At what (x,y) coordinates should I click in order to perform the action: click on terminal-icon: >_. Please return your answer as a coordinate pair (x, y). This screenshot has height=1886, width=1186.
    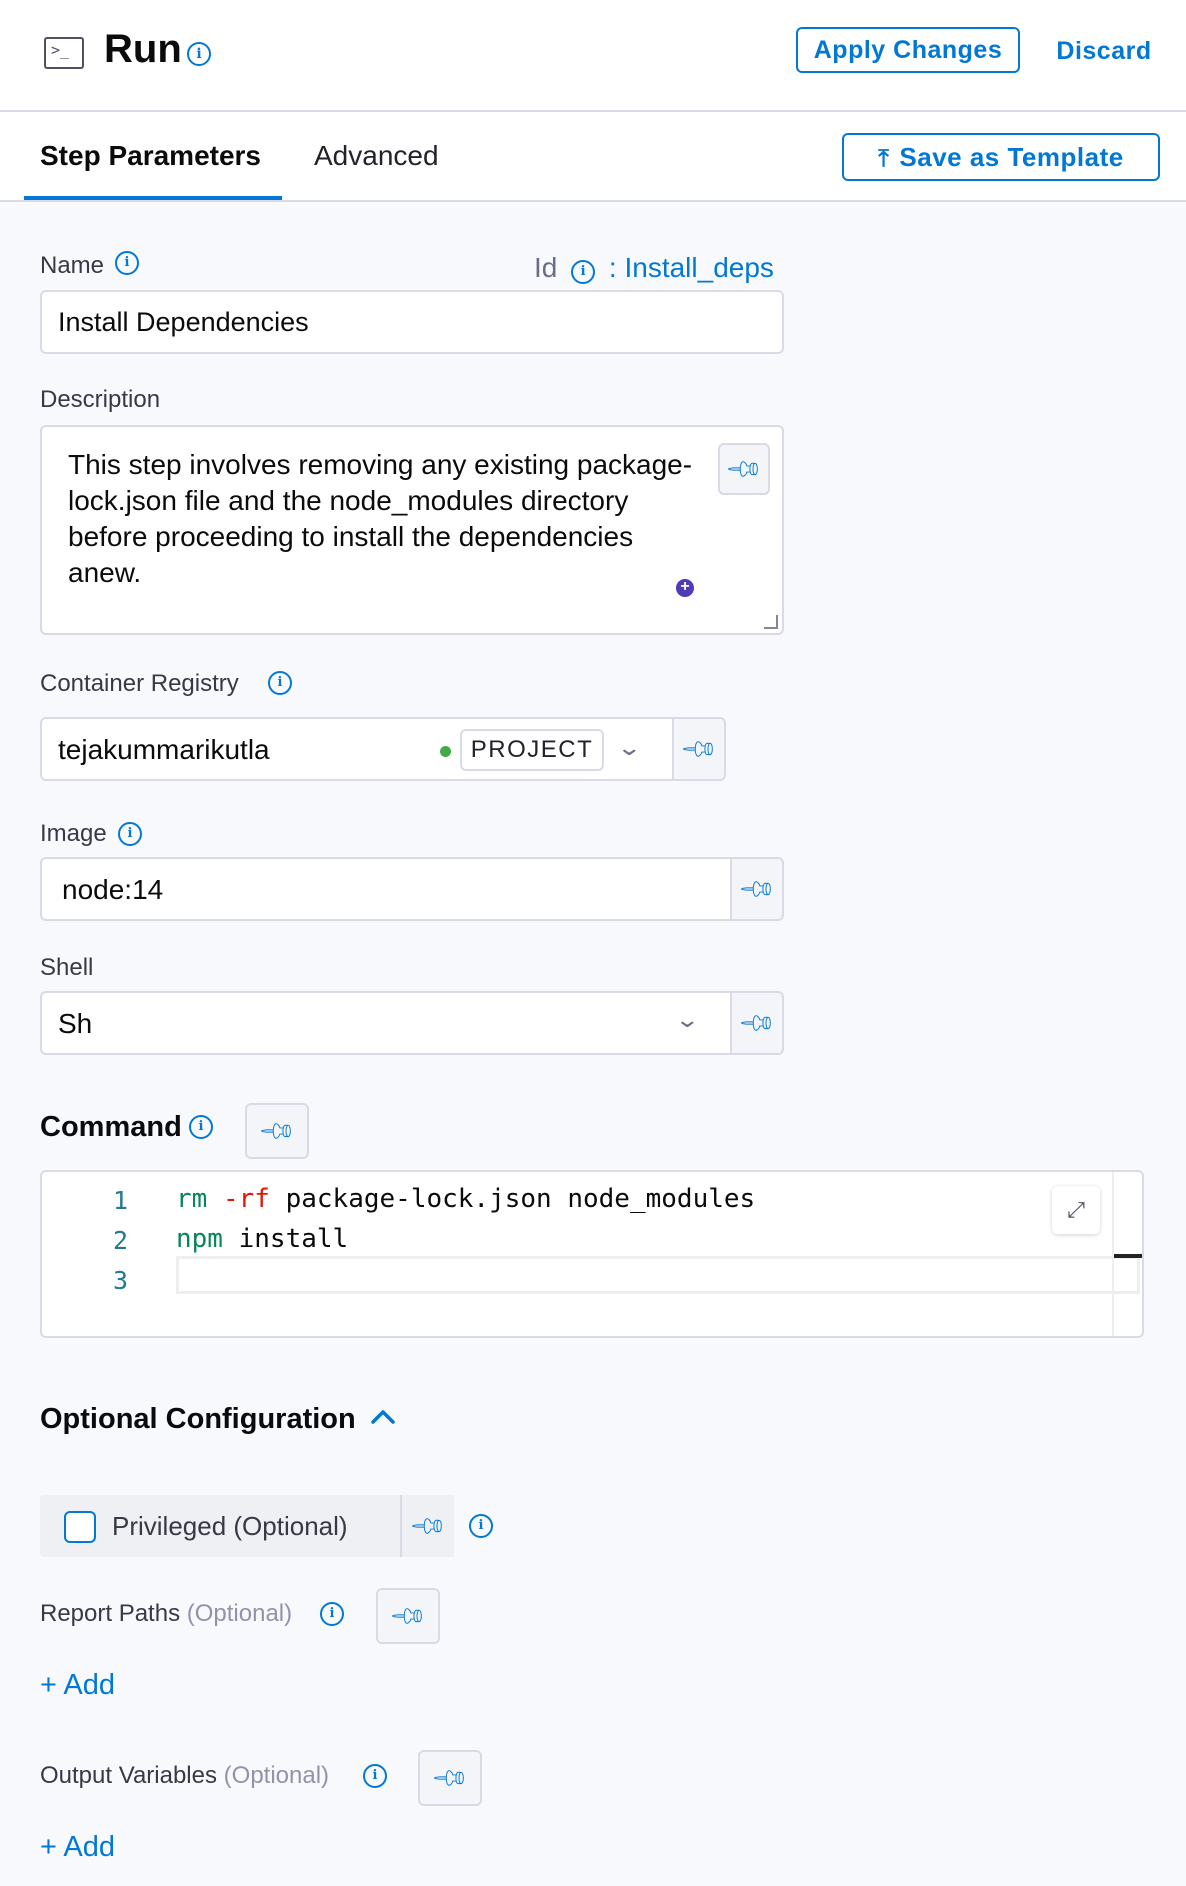
    Looking at the image, I should click on (64, 53).